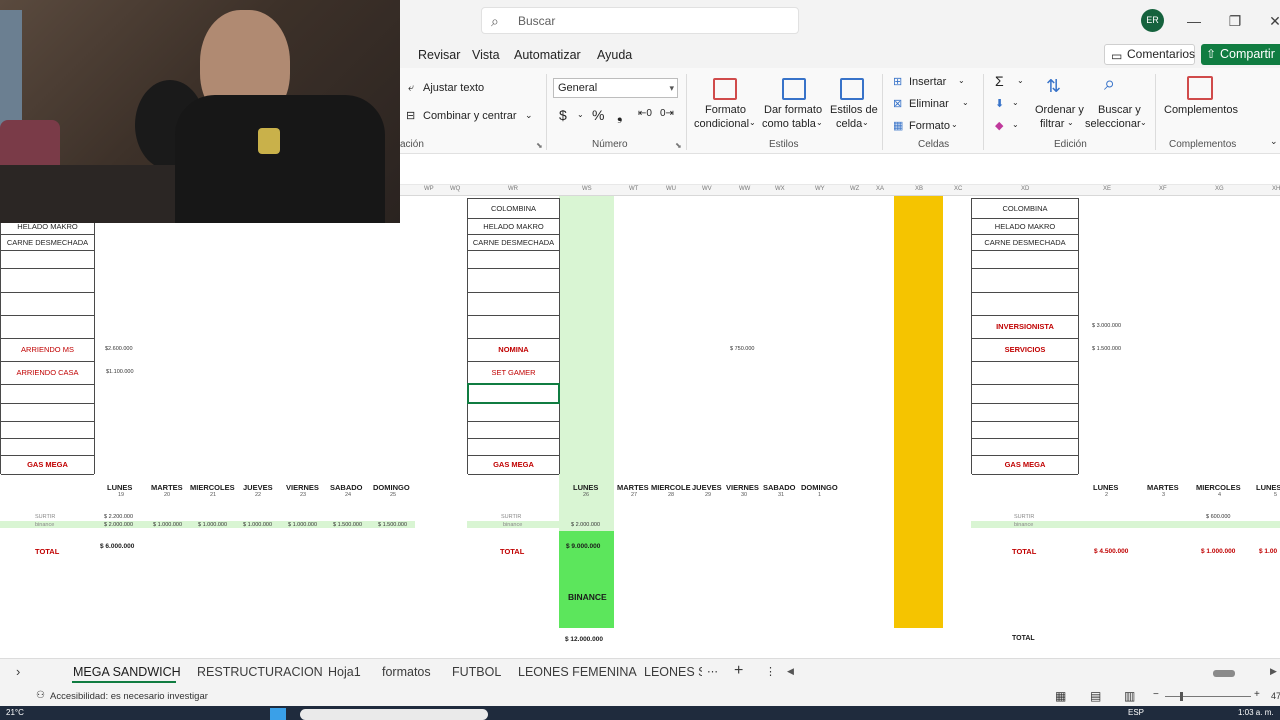 The width and height of the screenshot is (1280, 720). What do you see at coordinates (742, 487) in the screenshot?
I see `day-header: VIERNES` at bounding box center [742, 487].